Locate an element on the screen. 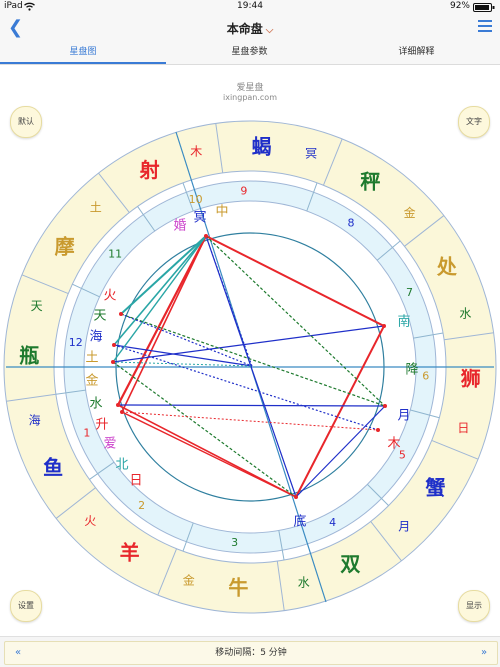  zodiac-sign-label: 蟹 is located at coordinates (435, 487).